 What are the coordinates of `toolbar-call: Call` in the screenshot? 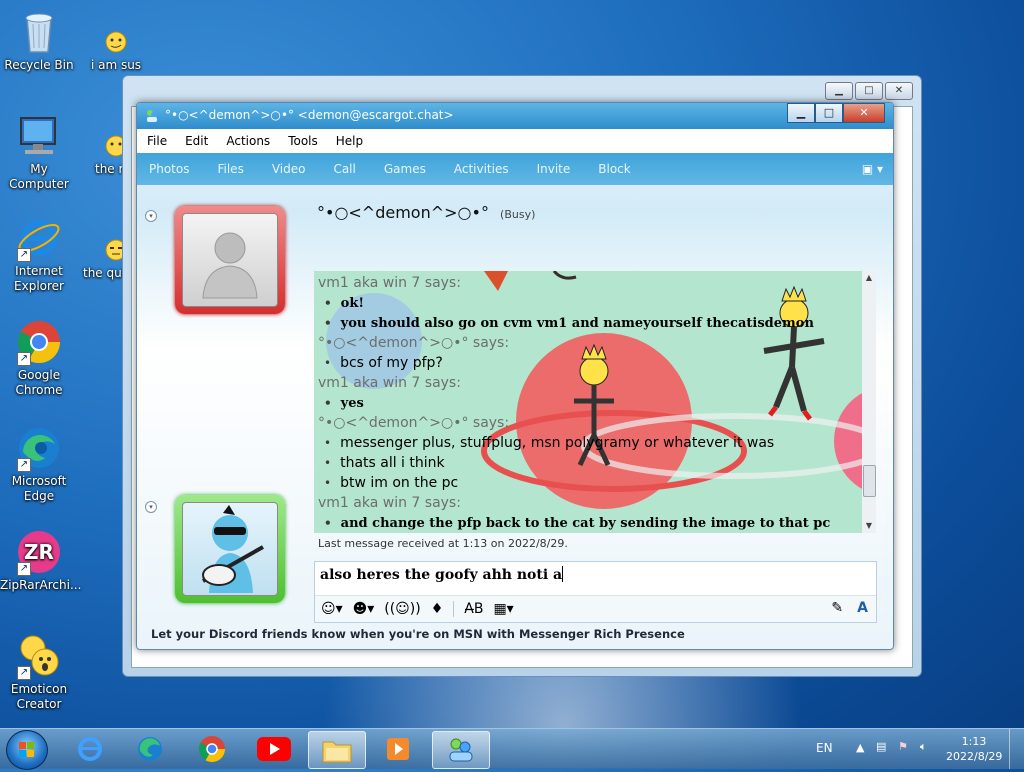 It's located at (344, 169).